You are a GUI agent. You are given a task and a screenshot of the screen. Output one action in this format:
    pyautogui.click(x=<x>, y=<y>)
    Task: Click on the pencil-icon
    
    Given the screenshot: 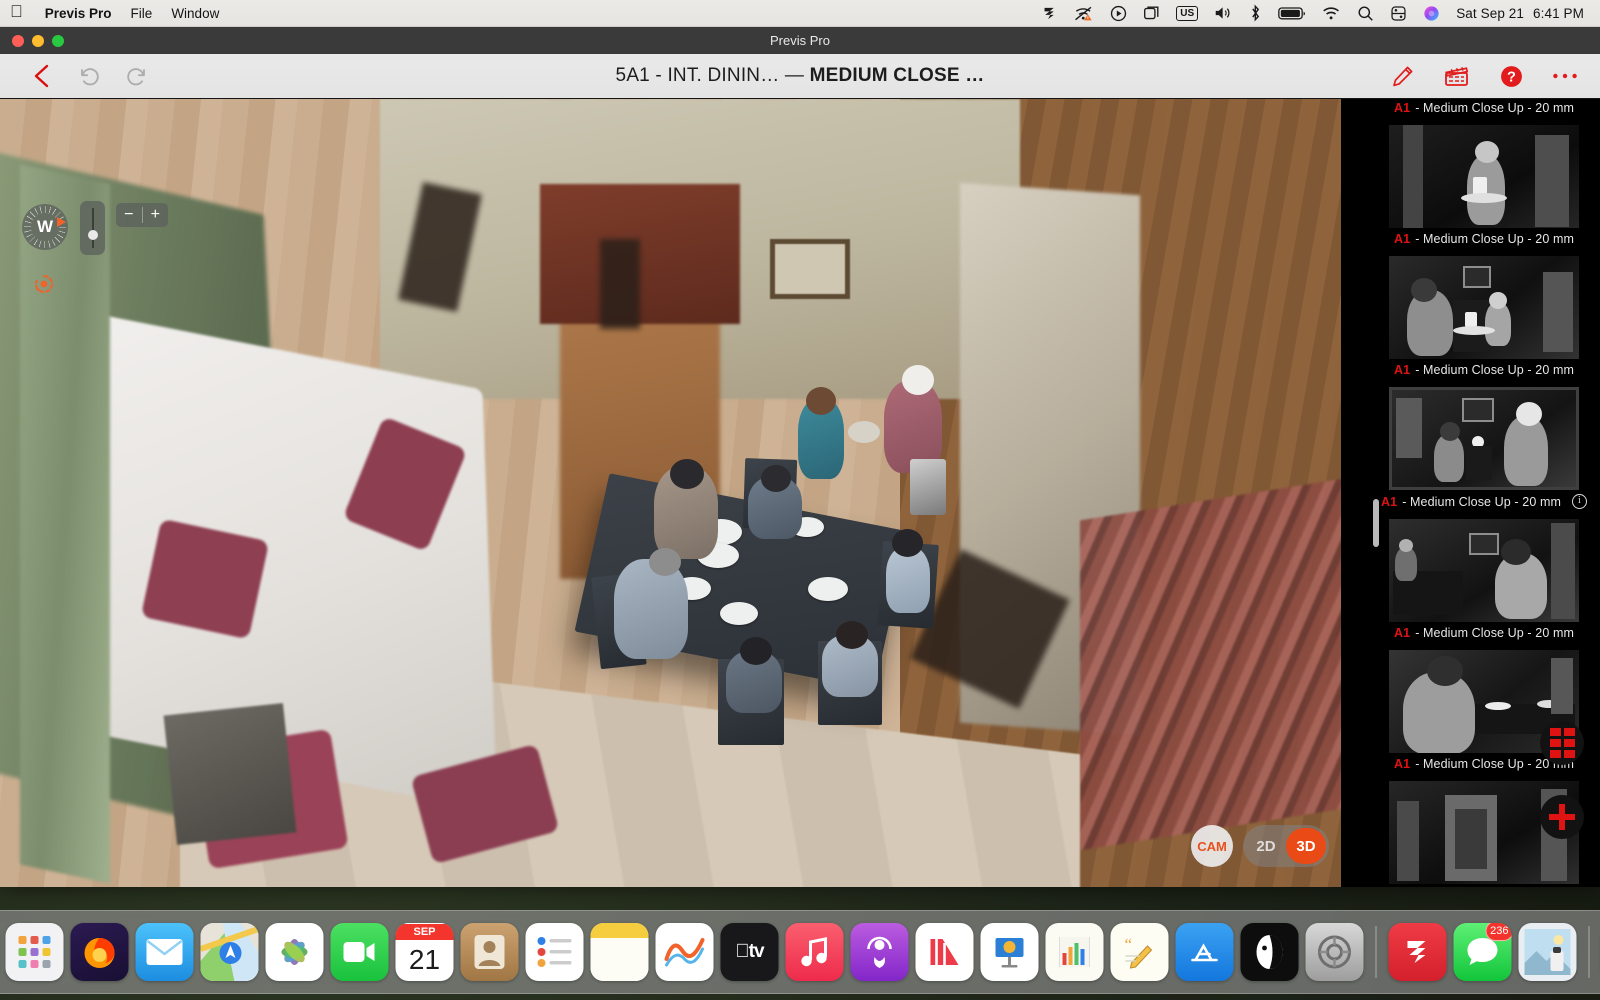 What is the action you would take?
    pyautogui.click(x=1403, y=76)
    